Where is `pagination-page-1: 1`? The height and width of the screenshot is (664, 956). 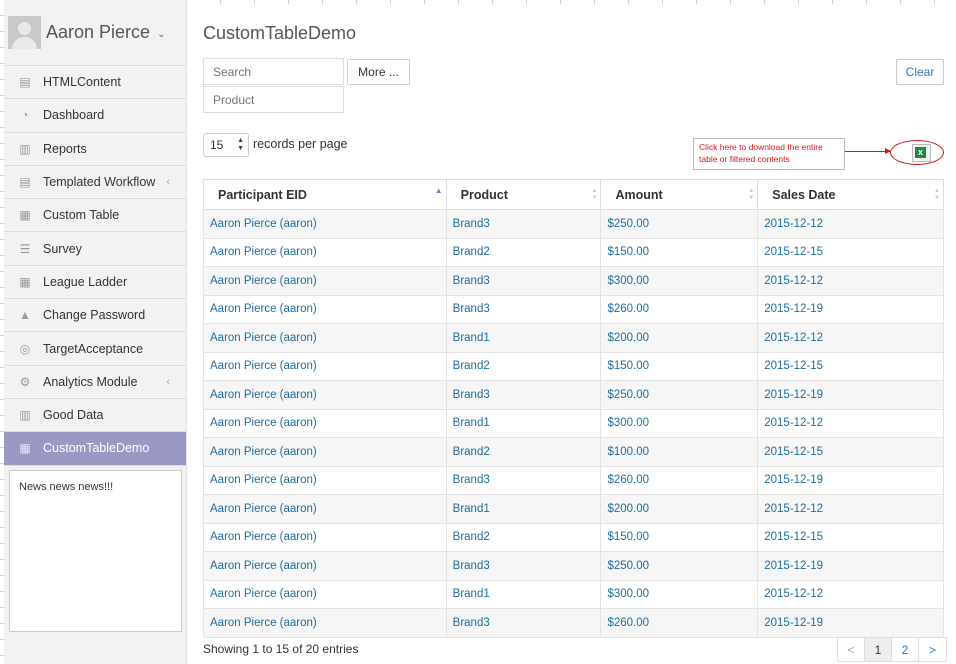
pagination-page-1: 1 is located at coordinates (878, 649).